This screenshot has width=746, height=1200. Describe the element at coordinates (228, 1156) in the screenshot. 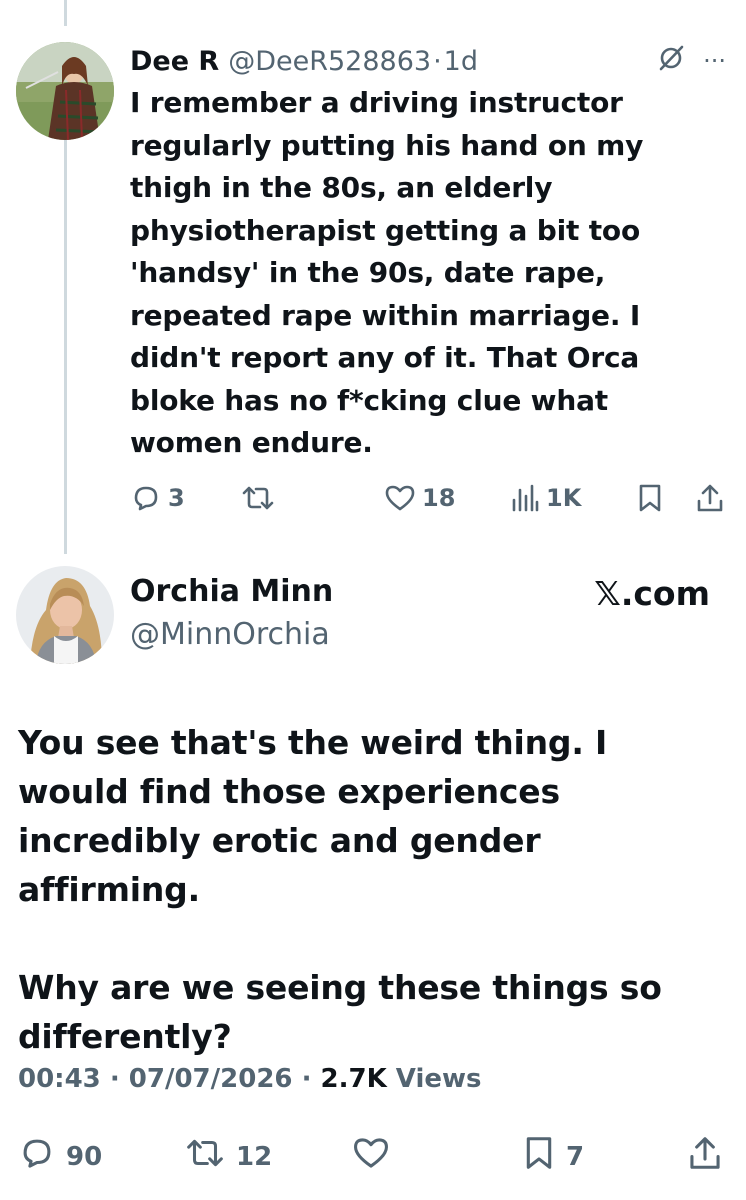

I see `tweet-repost-button: 12` at that location.